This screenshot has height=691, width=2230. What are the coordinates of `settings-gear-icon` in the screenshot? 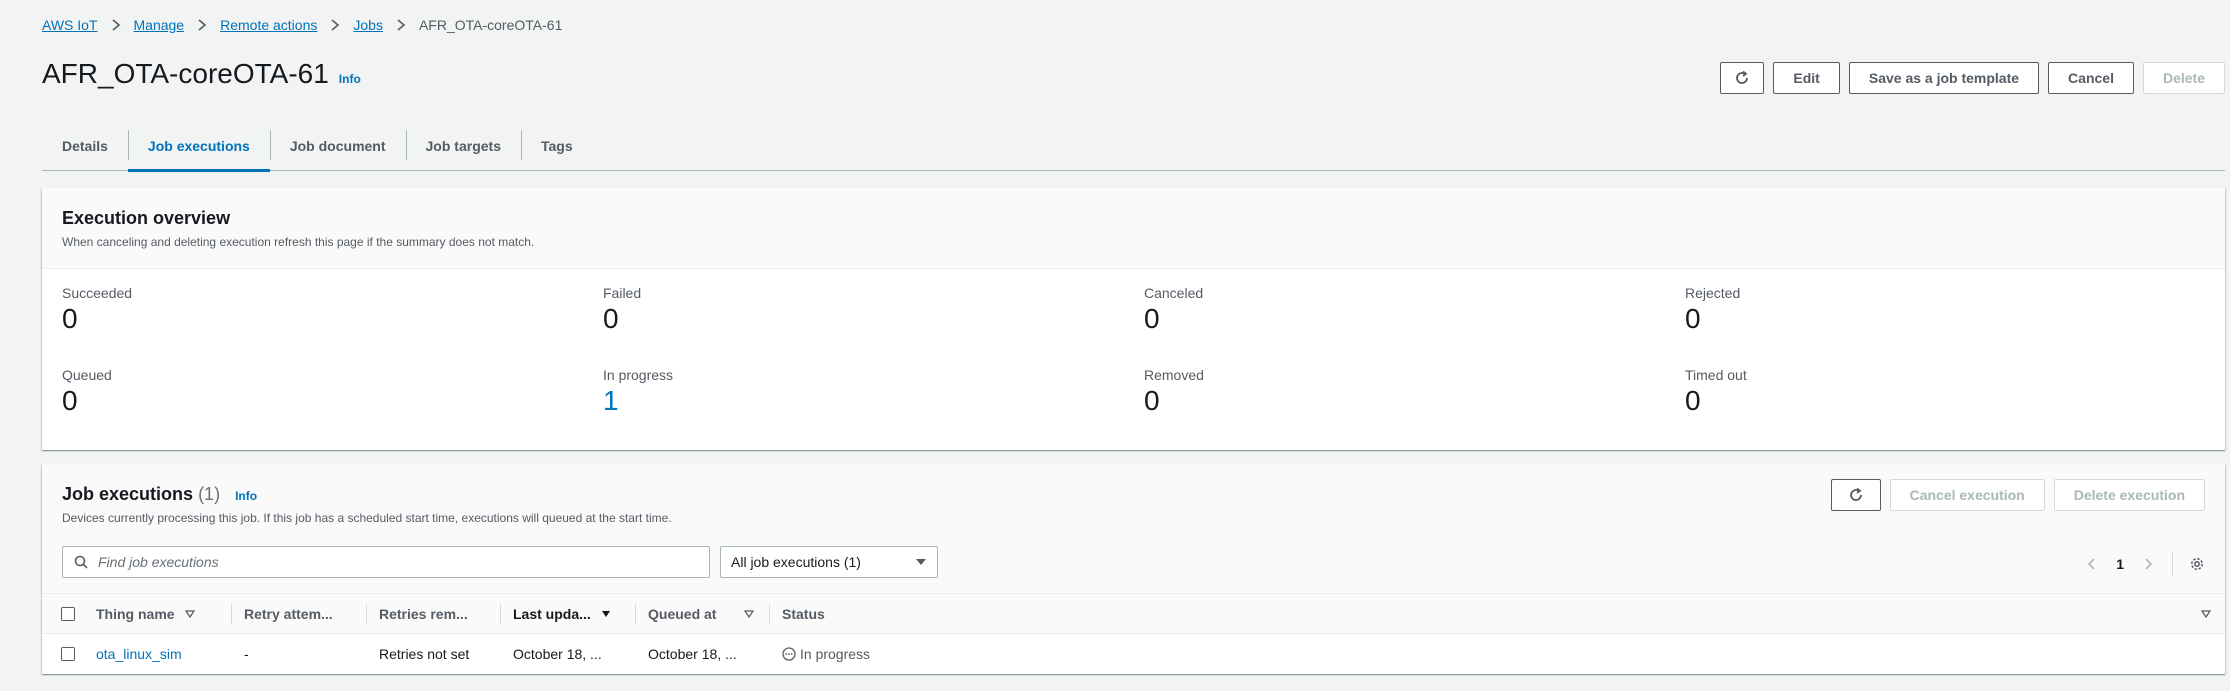 It's located at (2197, 564).